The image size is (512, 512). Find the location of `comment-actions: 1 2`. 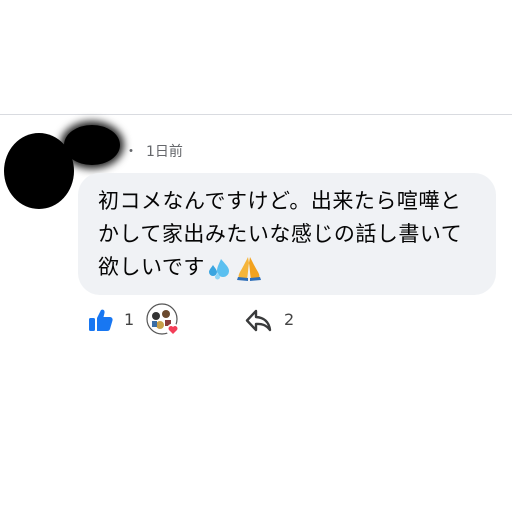

comment-actions: 1 2 is located at coordinates (248, 320).